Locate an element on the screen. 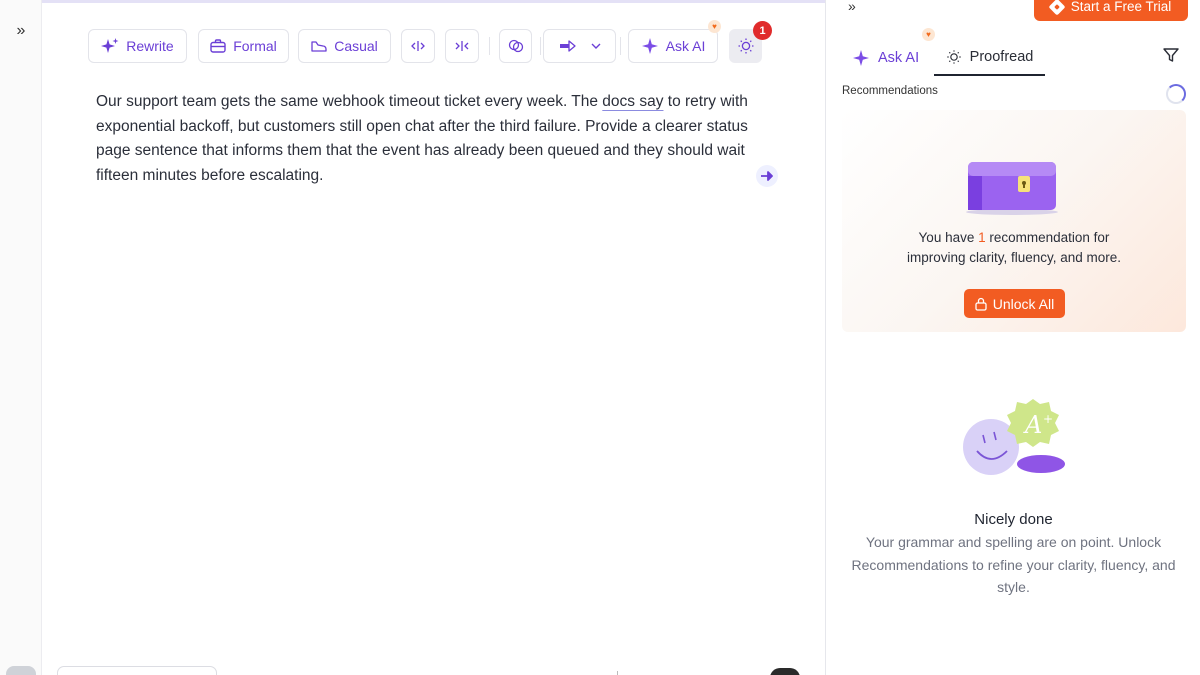  expand-text-button is located at coordinates (418, 46).